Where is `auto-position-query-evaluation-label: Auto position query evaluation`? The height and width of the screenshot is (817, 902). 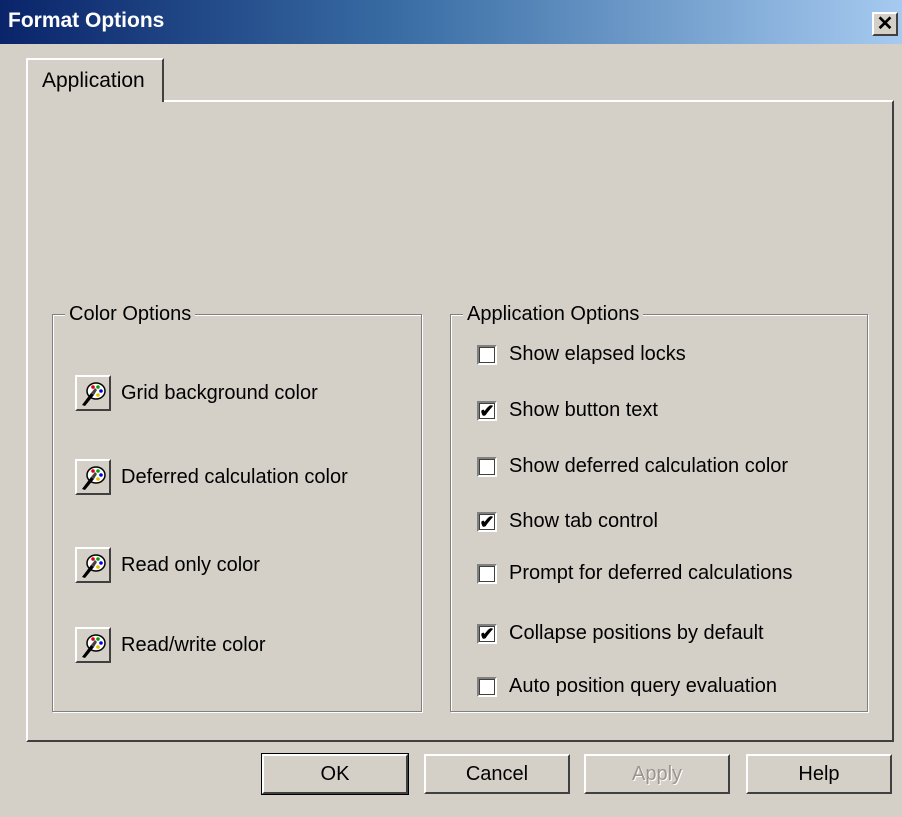 auto-position-query-evaluation-label: Auto position query evaluation is located at coordinates (643, 686).